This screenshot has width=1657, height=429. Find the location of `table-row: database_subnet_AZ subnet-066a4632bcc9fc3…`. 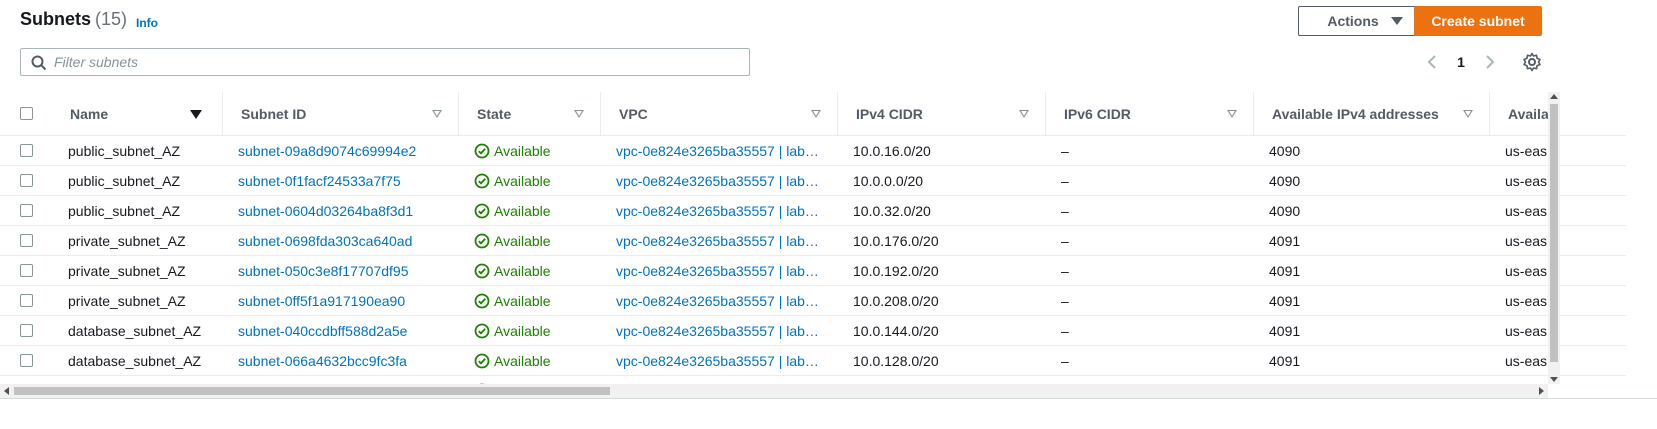

table-row: database_subnet_AZ subnet-066a4632bcc9fc3… is located at coordinates (813, 360).